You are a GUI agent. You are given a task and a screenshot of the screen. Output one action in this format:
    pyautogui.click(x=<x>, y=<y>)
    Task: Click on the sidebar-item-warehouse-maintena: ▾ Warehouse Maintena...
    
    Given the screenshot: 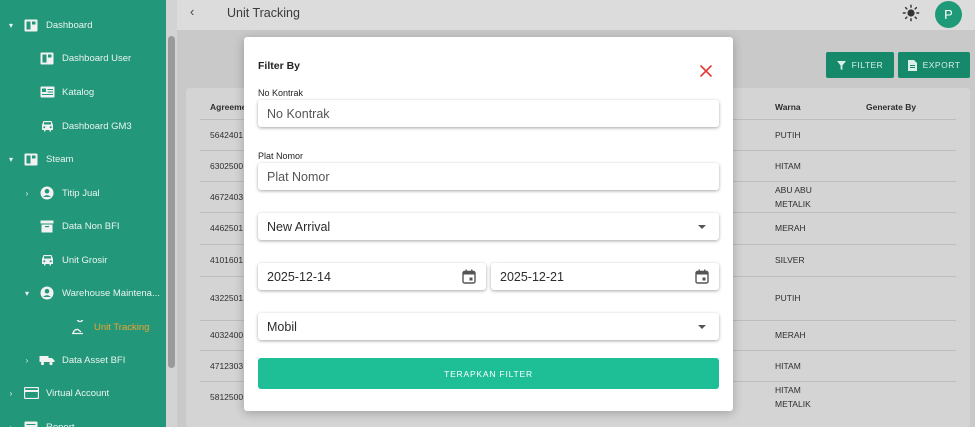 What is the action you would take?
    pyautogui.click(x=91, y=293)
    